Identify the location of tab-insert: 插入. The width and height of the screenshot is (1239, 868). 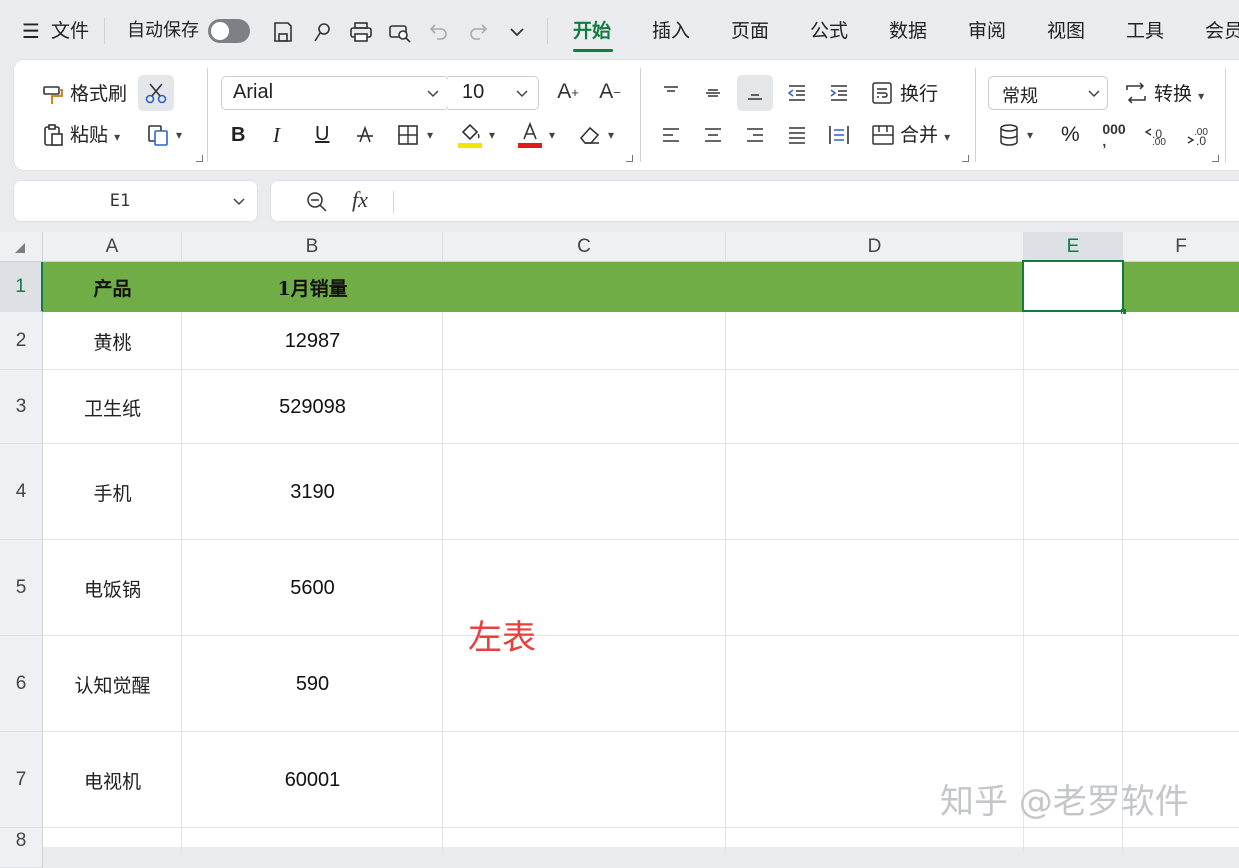
(671, 30).